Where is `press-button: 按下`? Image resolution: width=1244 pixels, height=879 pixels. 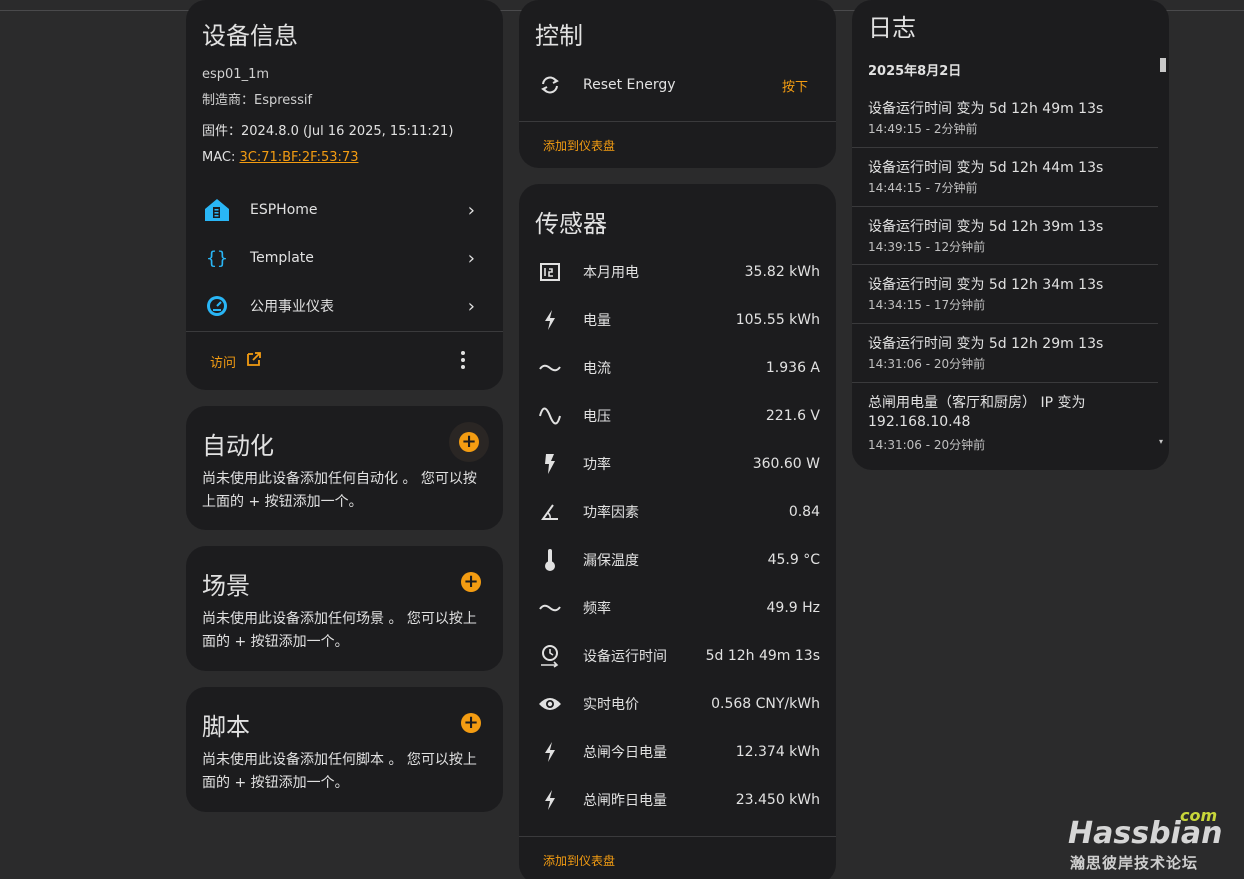
press-button: 按下 is located at coordinates (795, 85).